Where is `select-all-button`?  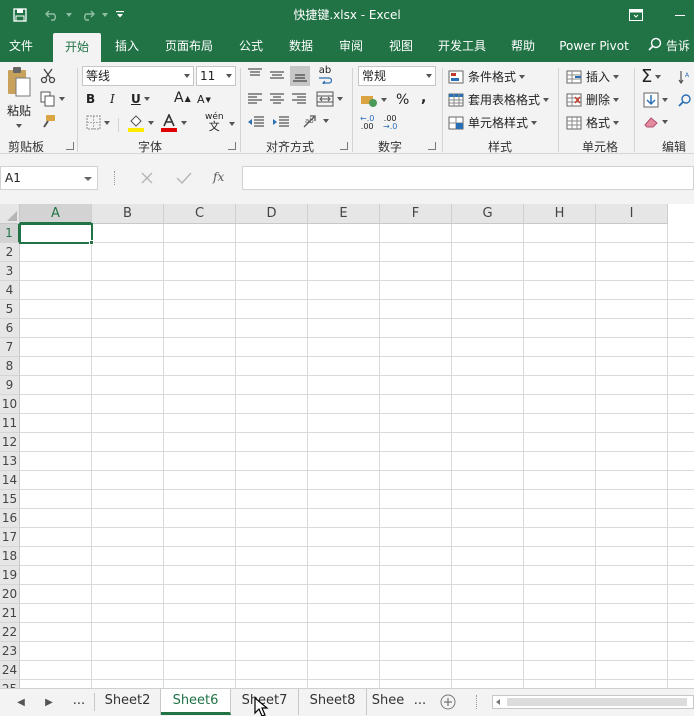
select-all-button is located at coordinates (10, 214).